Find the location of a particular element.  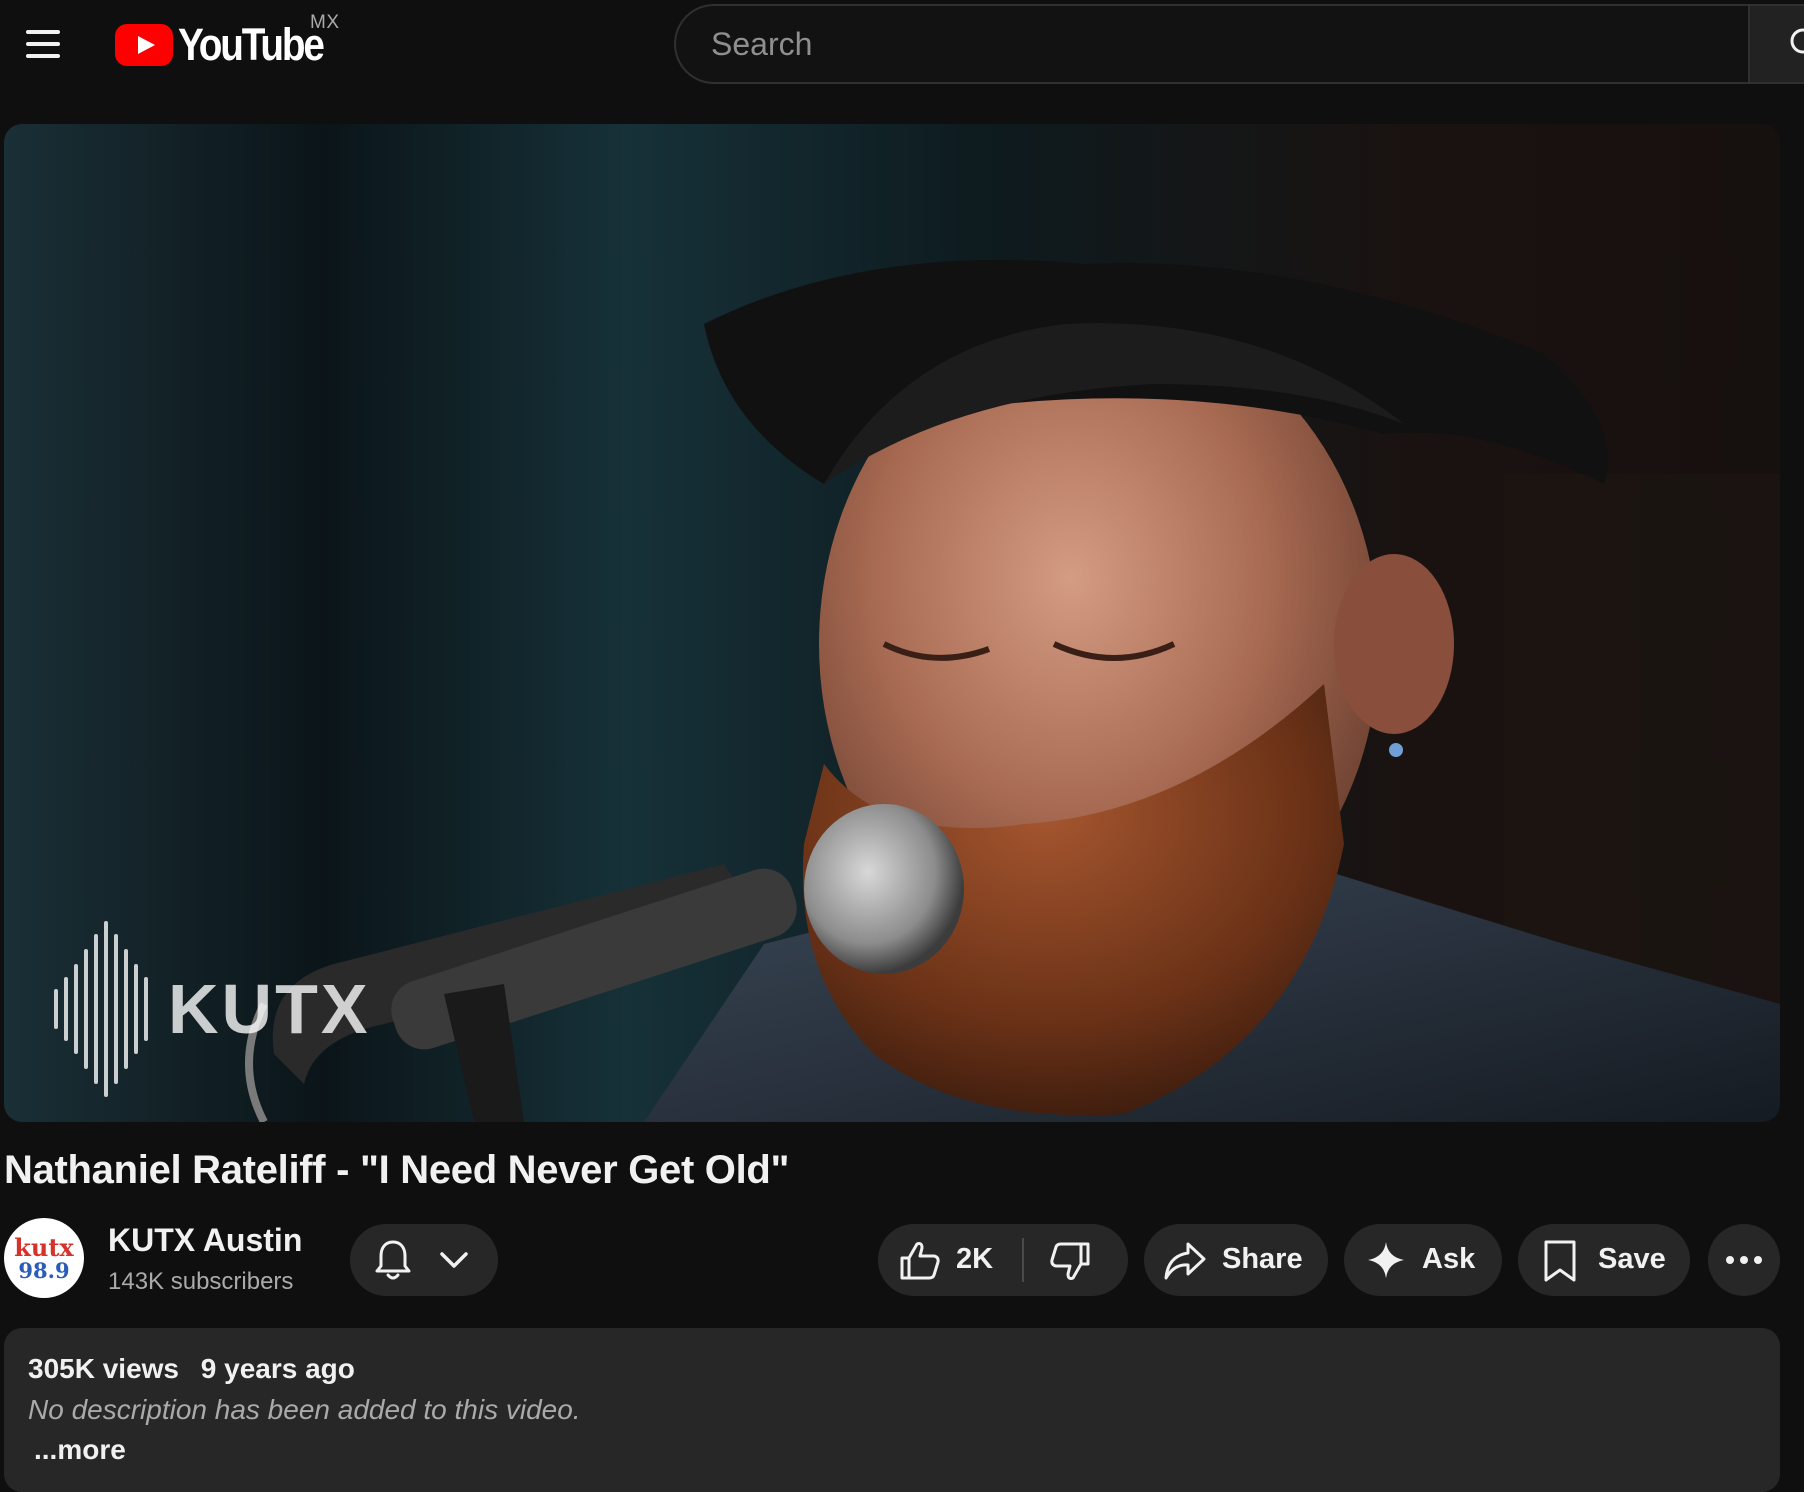

share-button: Share is located at coordinates (1236, 1260).